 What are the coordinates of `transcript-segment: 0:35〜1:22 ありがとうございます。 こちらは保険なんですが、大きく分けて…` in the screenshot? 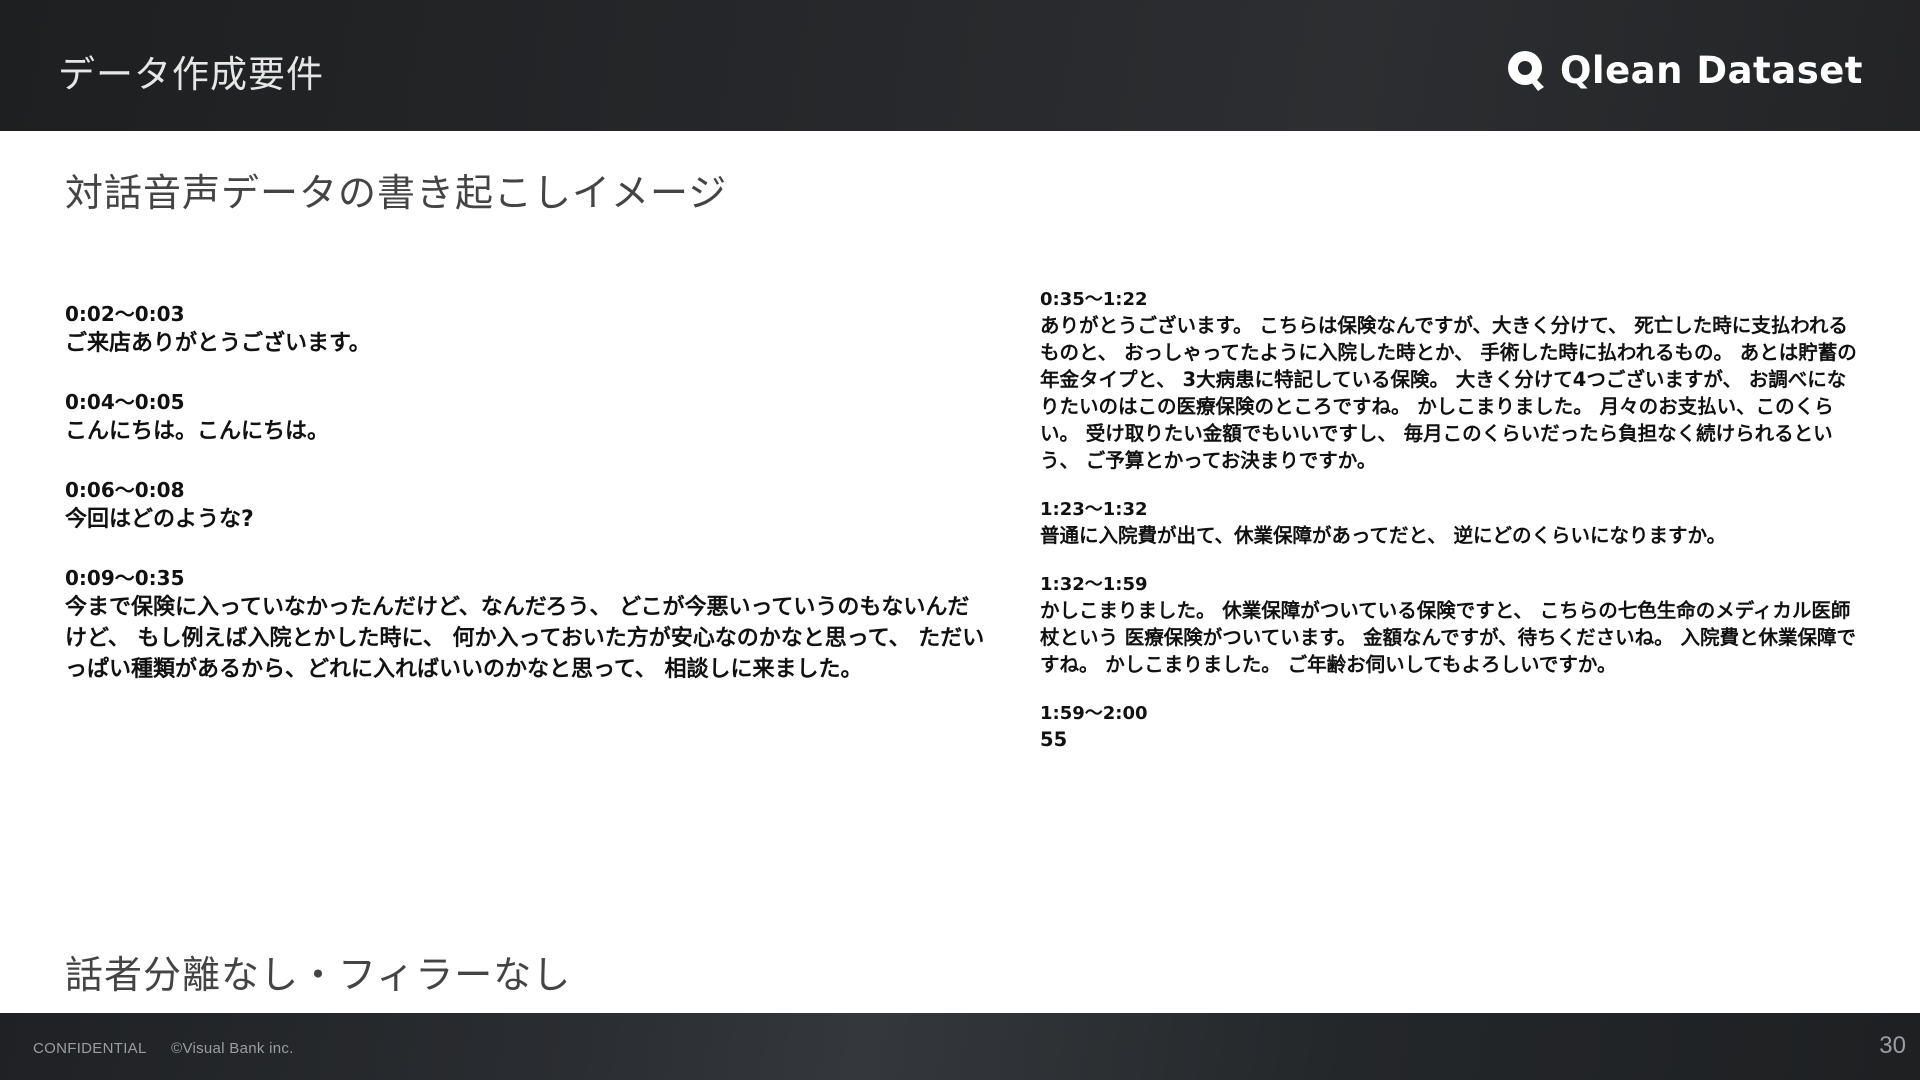 It's located at (1450, 380).